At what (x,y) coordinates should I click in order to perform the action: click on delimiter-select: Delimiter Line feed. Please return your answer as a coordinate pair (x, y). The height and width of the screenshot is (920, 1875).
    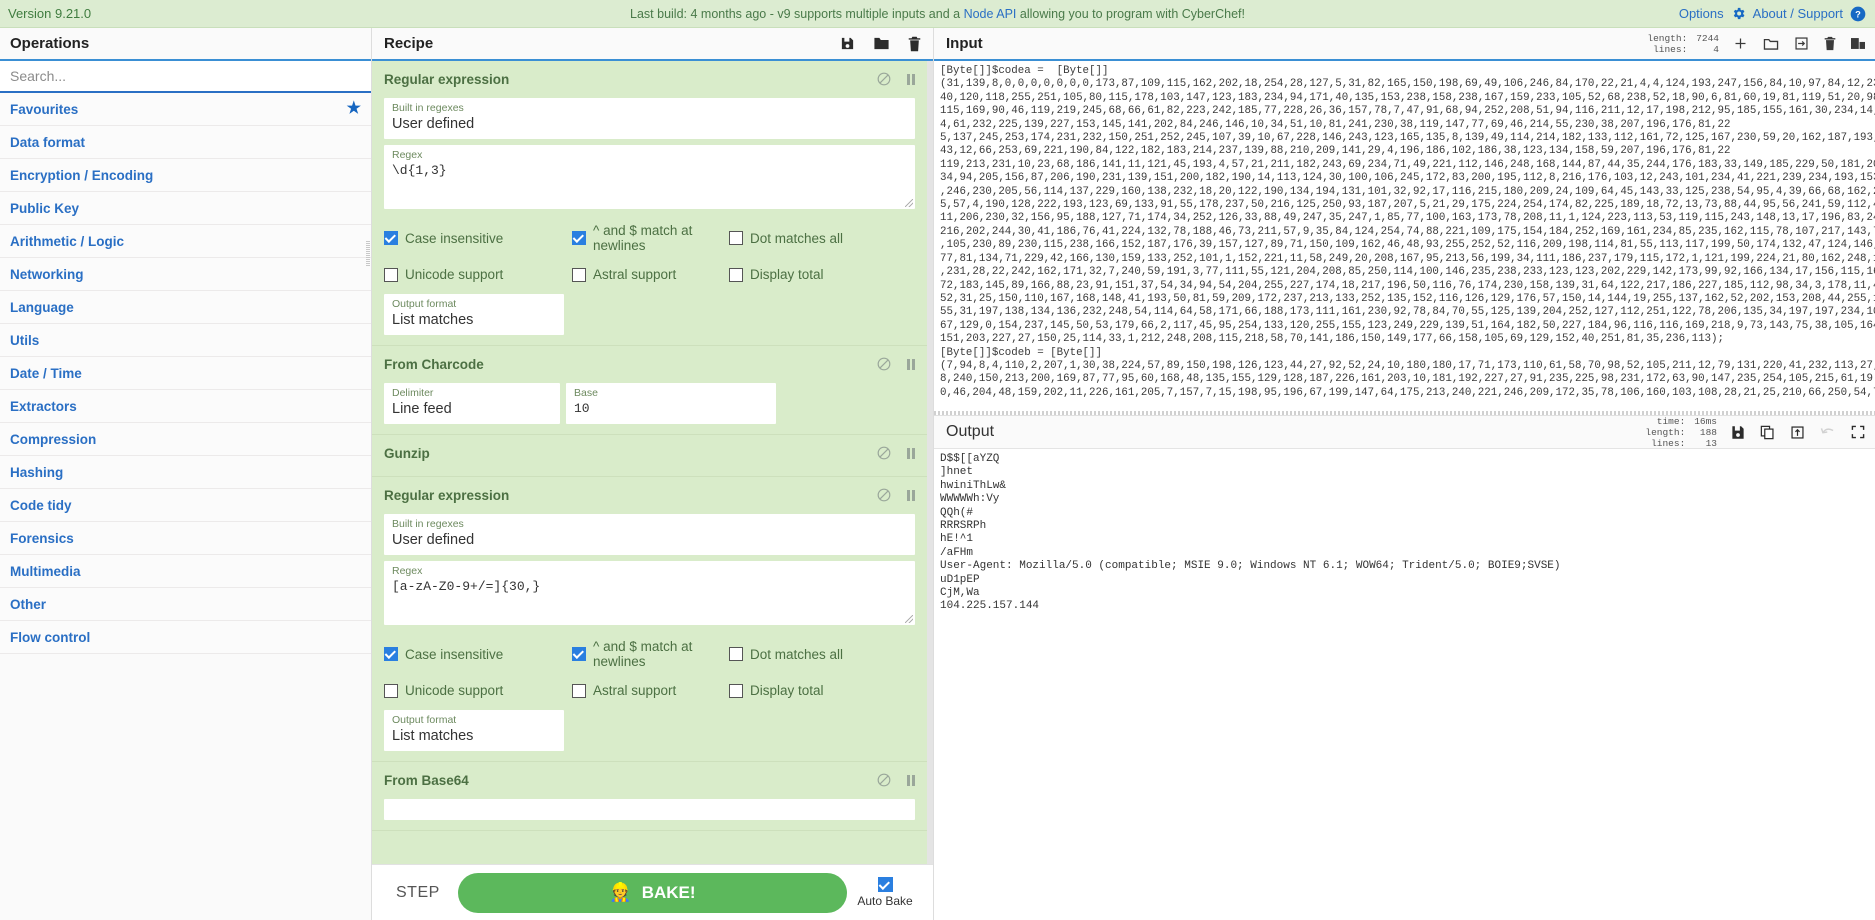
    Looking at the image, I should click on (472, 403).